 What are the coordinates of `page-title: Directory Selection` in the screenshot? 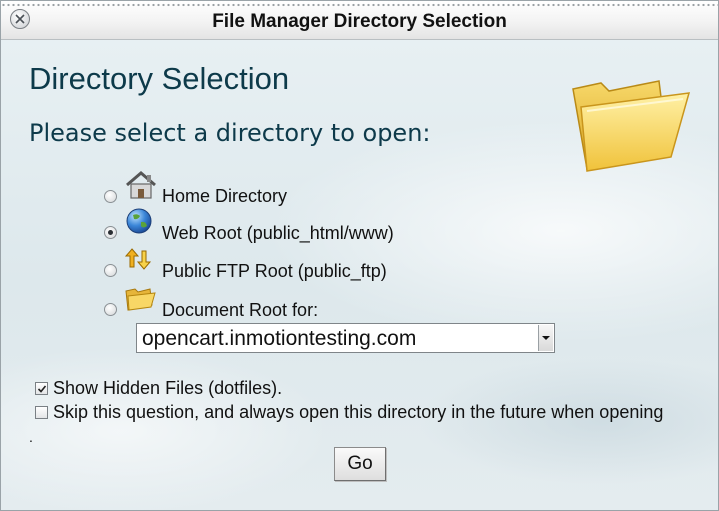 It's located at (159, 78).